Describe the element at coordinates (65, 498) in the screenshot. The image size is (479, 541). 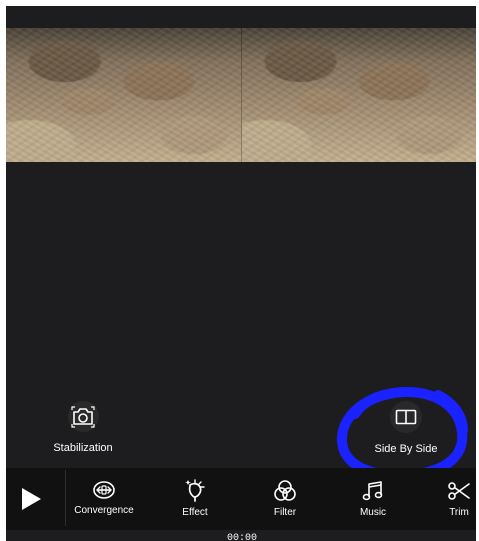
I see `toolbar-divider` at that location.